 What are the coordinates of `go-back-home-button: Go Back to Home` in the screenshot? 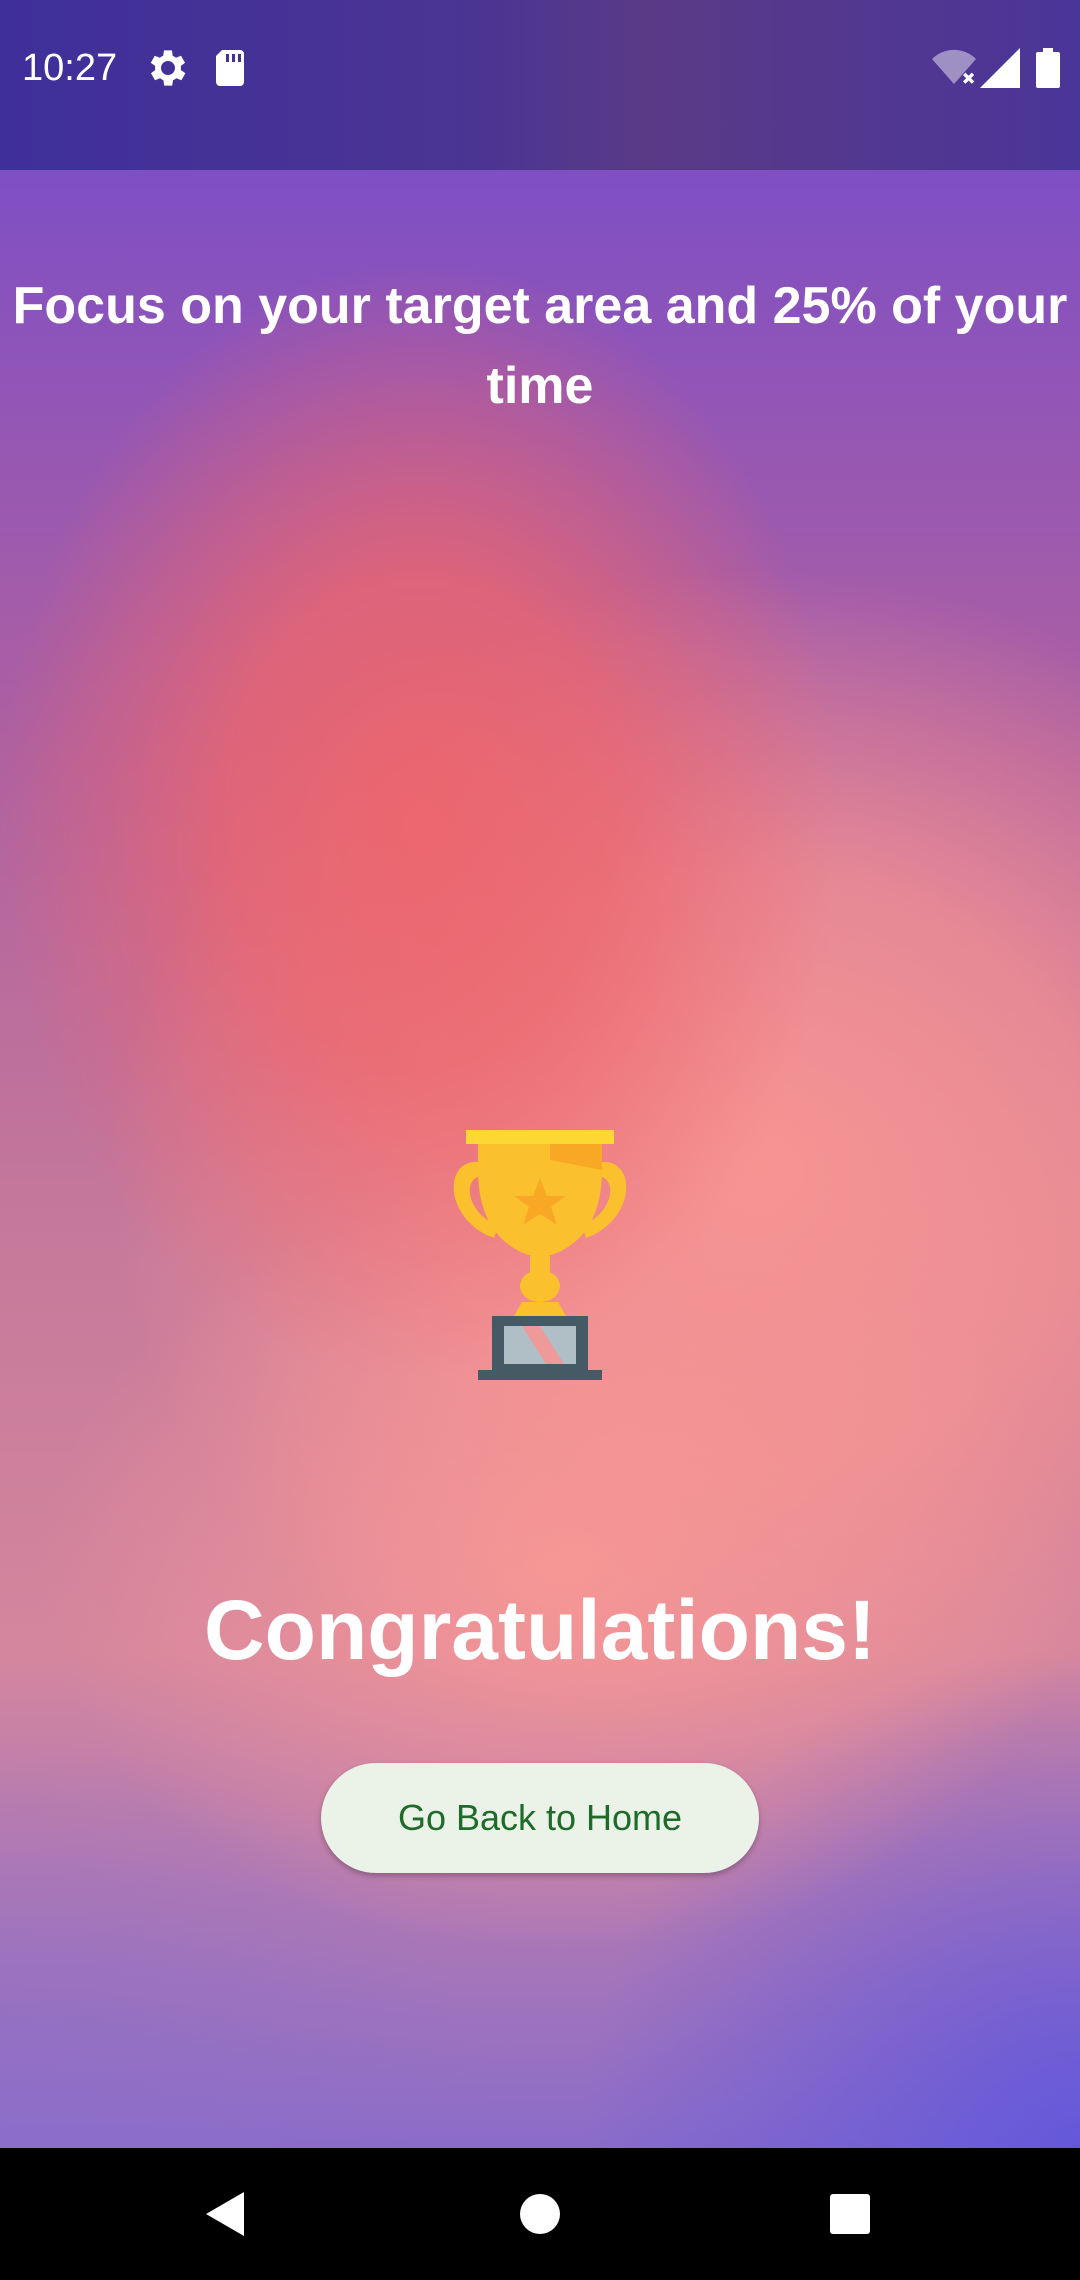 It's located at (540, 1818).